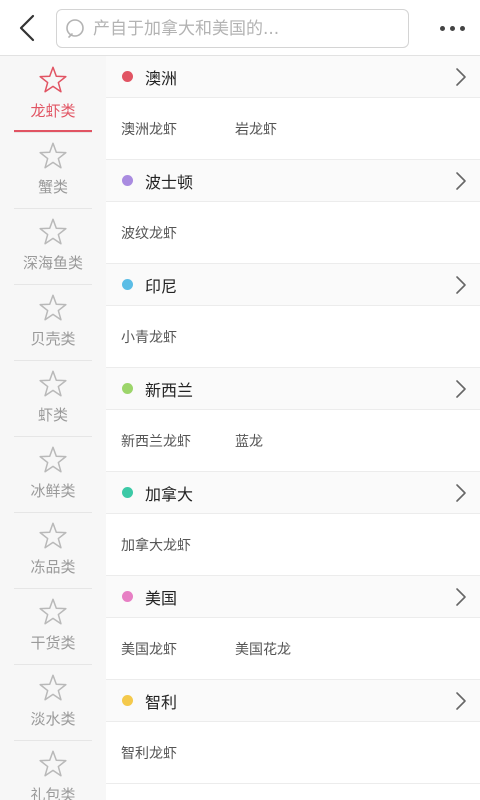  Describe the element at coordinates (178, 129) in the screenshot. I see `product-link: 澳洲龙虾` at that location.